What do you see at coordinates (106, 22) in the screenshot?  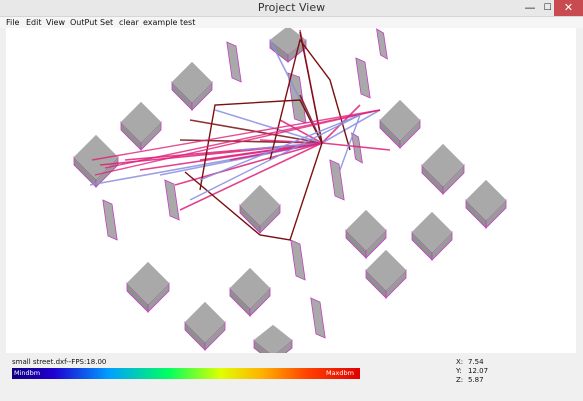 I see `menu-set: Set` at bounding box center [106, 22].